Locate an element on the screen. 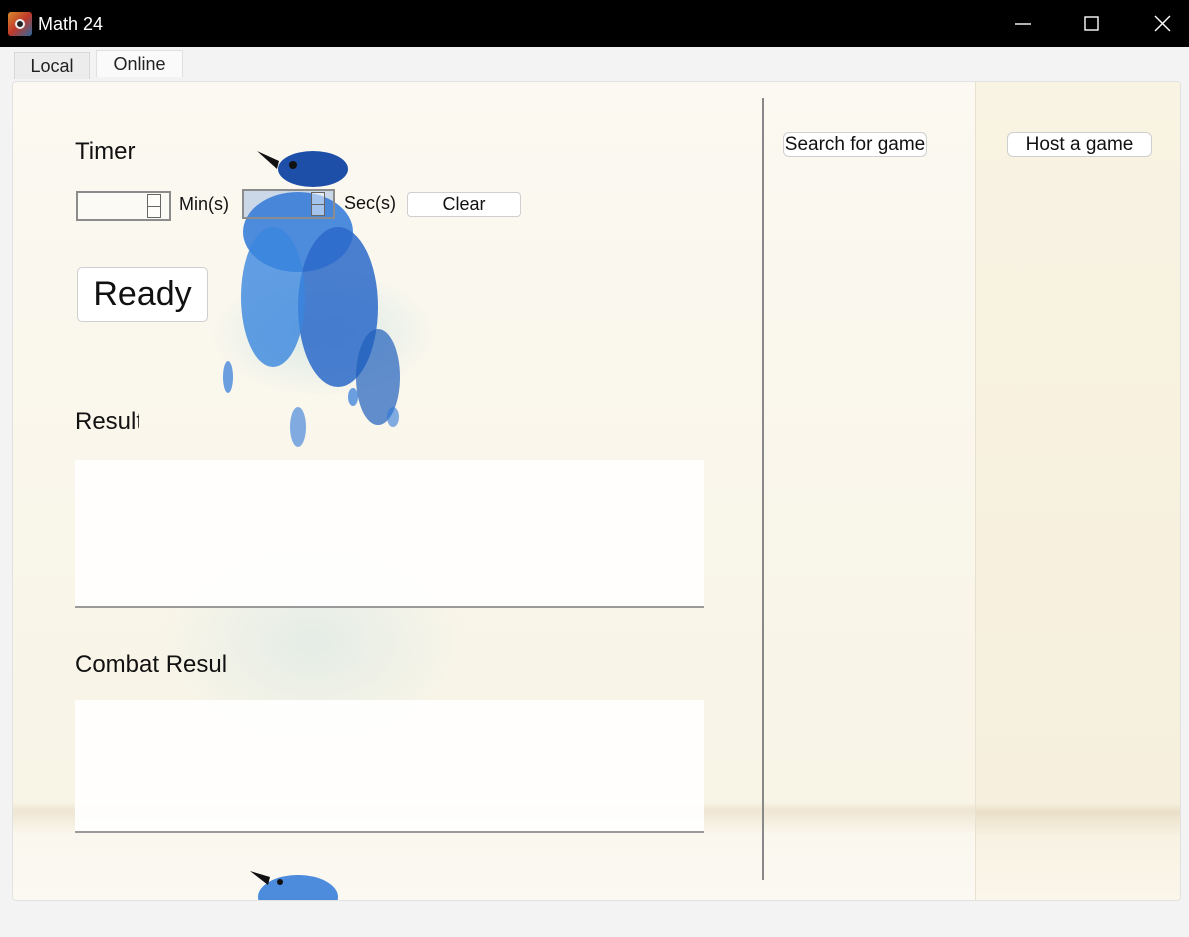 This screenshot has width=1189, height=937. ready-button: Ready is located at coordinates (142, 294).